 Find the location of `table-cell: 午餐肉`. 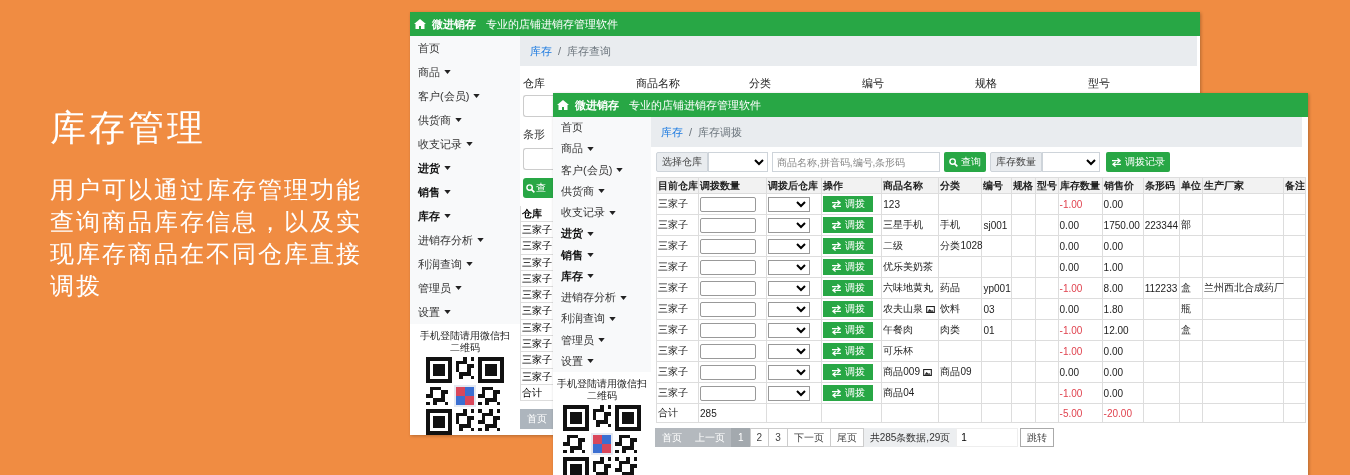

table-cell: 午餐肉 is located at coordinates (898, 329).